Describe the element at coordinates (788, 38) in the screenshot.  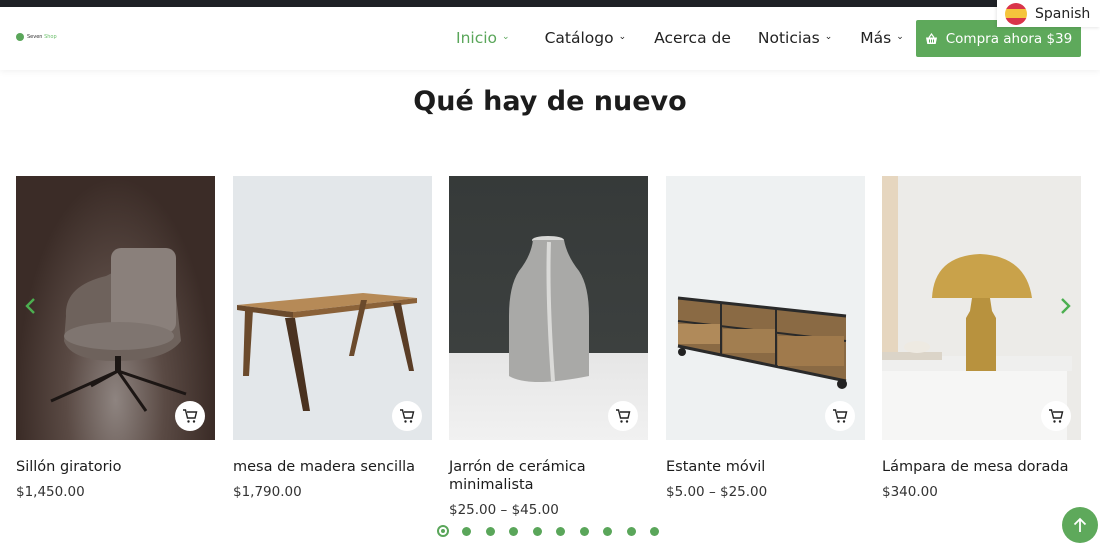
I see `nav-label: Noticias` at that location.